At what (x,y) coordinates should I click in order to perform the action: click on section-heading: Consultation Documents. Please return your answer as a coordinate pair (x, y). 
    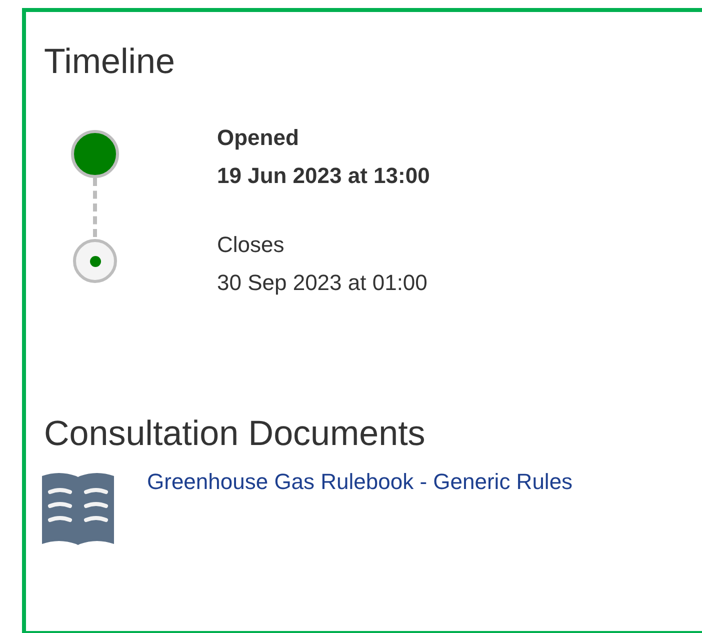
    Looking at the image, I should click on (235, 434).